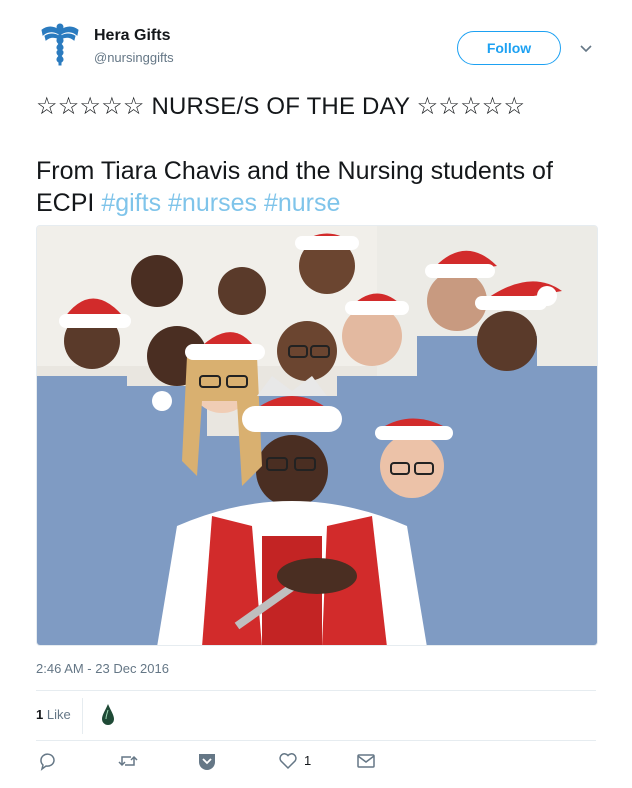 Image resolution: width=632 pixels, height=788 pixels. I want to click on timestamp: 2:46 AM - 23 Dec 2016, so click(102, 668).